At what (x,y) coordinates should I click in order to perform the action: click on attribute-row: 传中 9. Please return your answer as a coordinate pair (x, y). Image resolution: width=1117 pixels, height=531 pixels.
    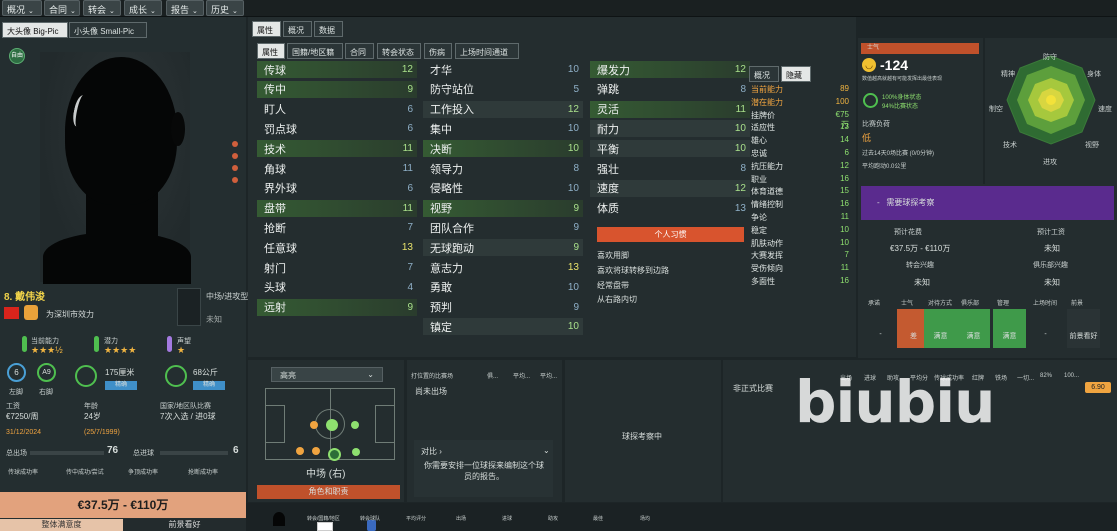
    Looking at the image, I should click on (337, 89).